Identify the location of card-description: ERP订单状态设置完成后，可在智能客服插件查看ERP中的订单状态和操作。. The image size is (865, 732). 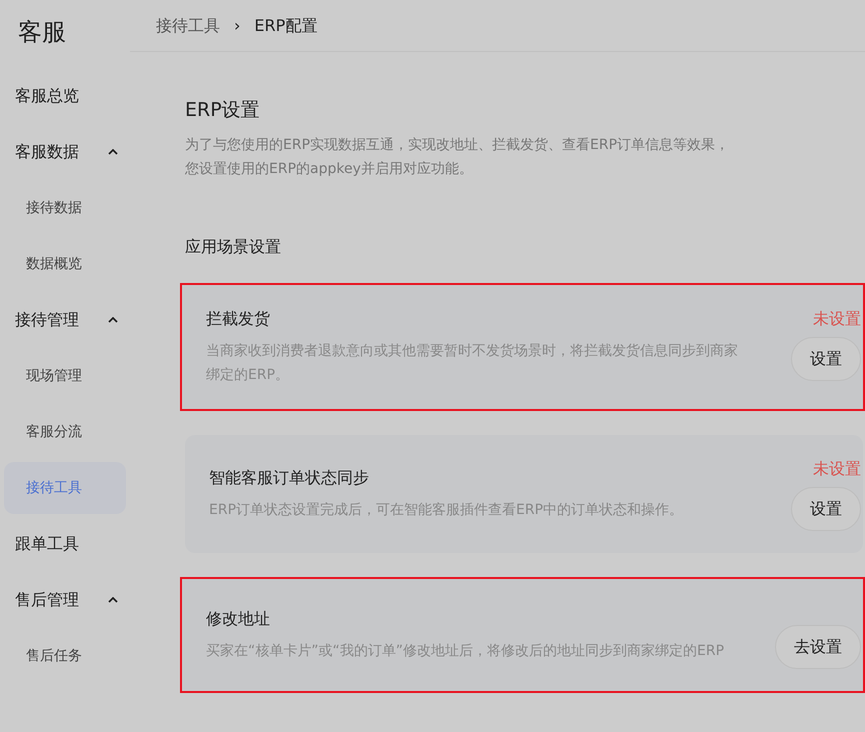
(446, 510).